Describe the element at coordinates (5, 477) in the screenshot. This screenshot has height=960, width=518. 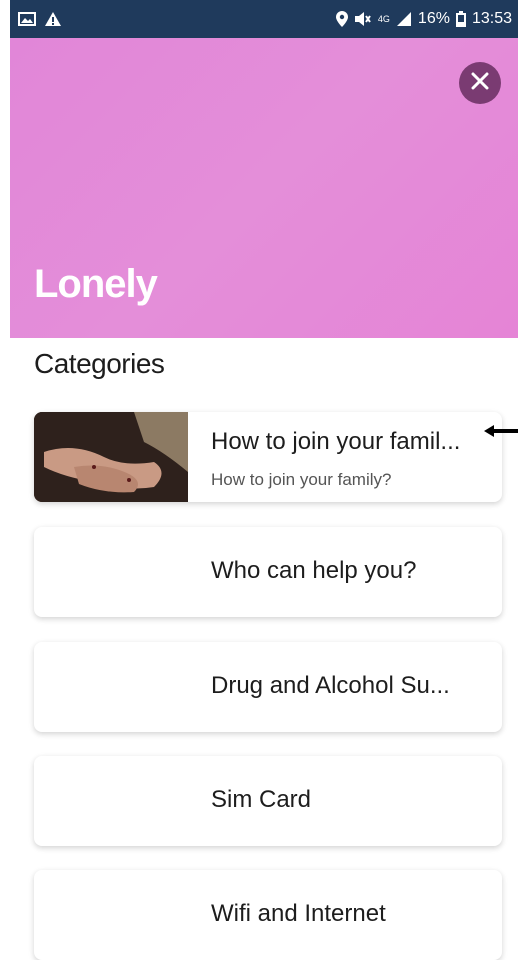
I see `left-edge` at that location.